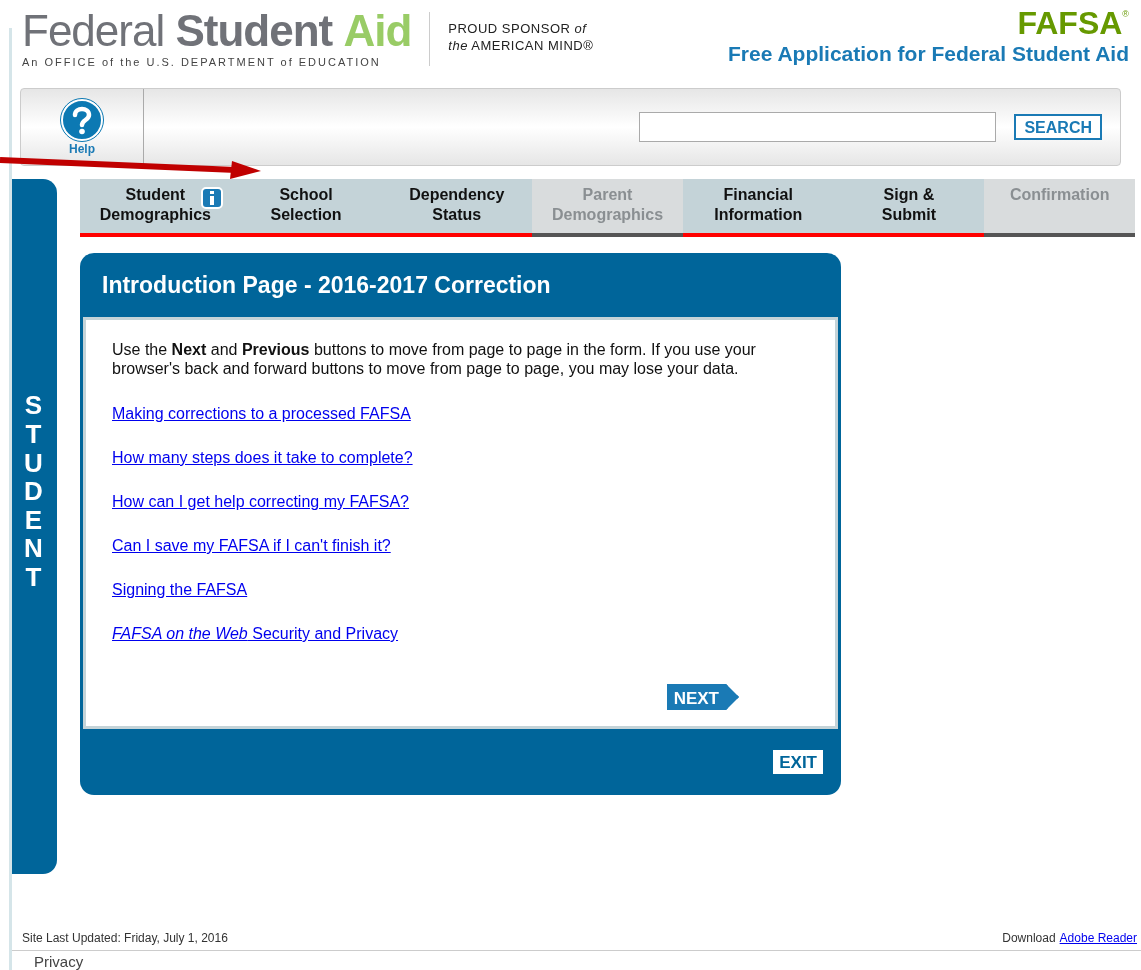 Image resolution: width=1141 pixels, height=970 pixels. What do you see at coordinates (1098, 937) in the screenshot?
I see `adobe-reader-link: Adobe Reader` at bounding box center [1098, 937].